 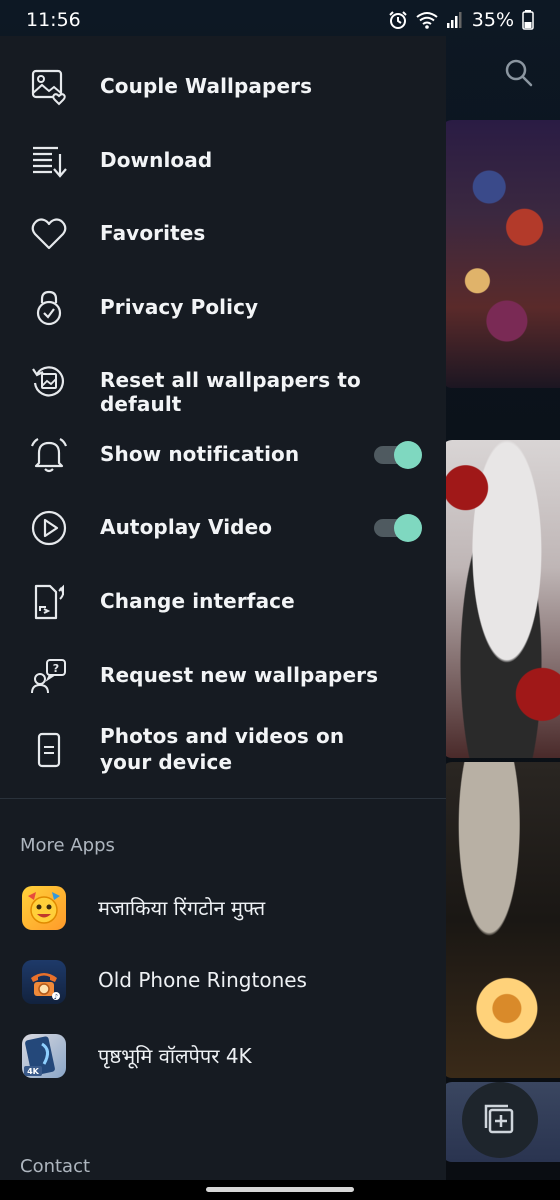 What do you see at coordinates (55, 1166) in the screenshot?
I see `contact-title: Contact` at bounding box center [55, 1166].